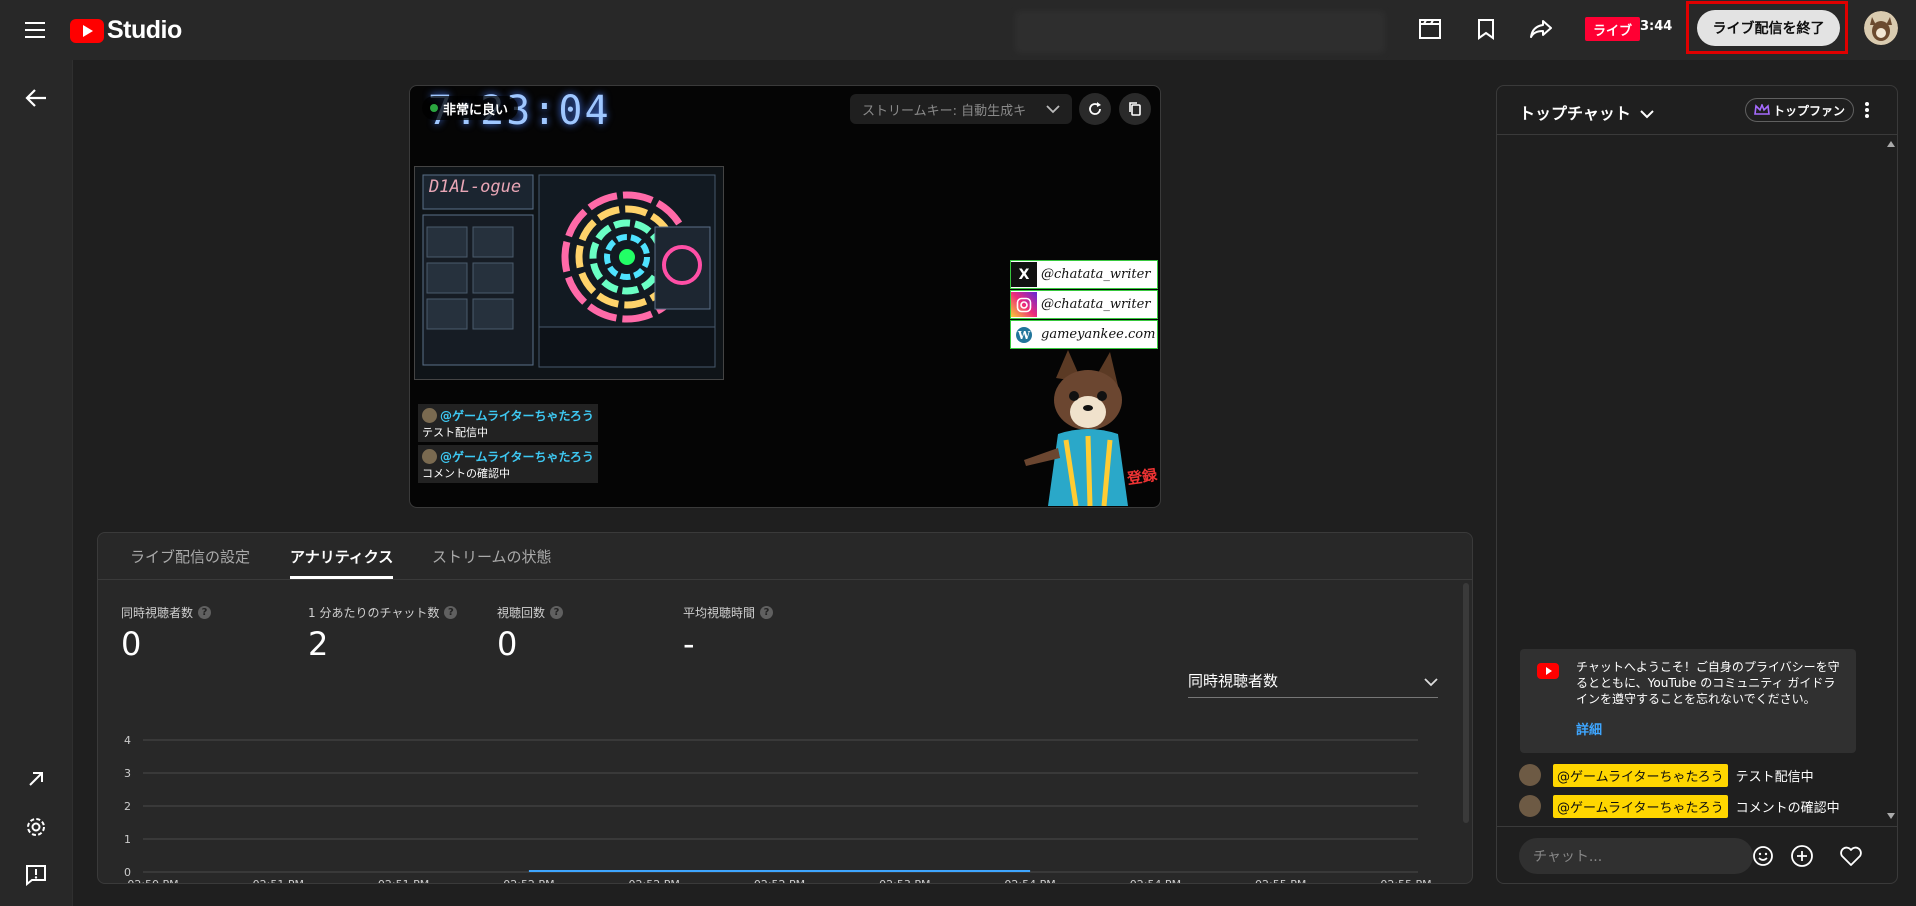  What do you see at coordinates (1541, 29) in the screenshot?
I see `share-icon` at bounding box center [1541, 29].